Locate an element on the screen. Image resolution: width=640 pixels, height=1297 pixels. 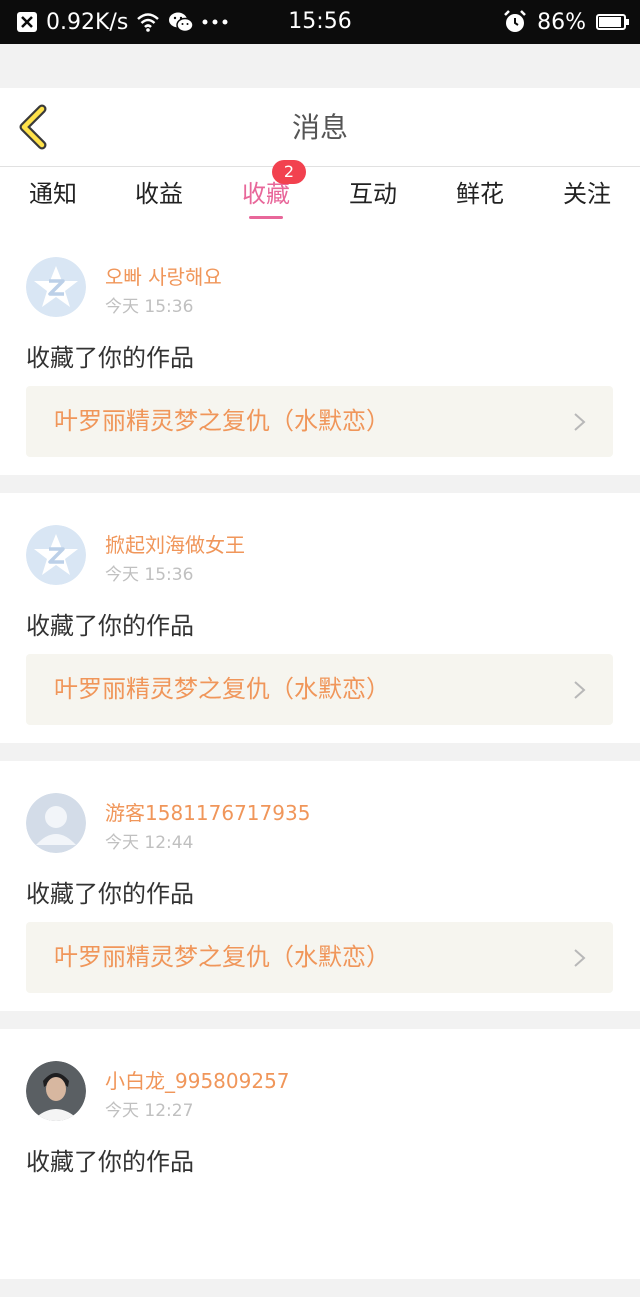
tab-label: 互动 is located at coordinates (373, 194).